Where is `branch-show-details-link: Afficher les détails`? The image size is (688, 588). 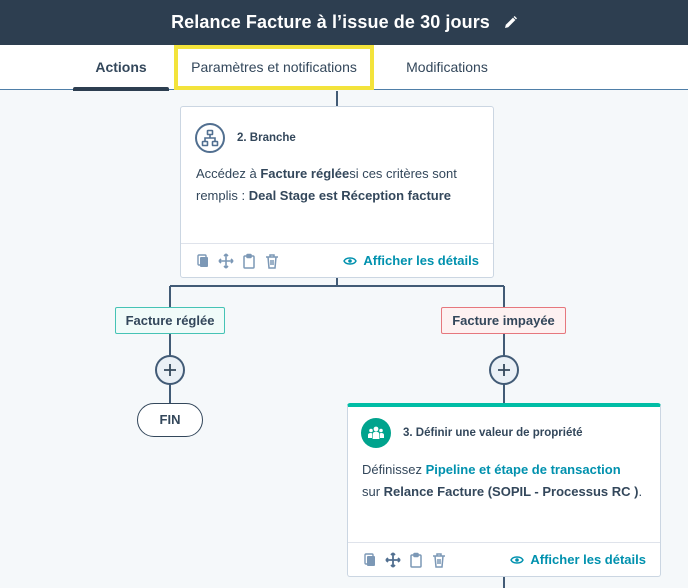 branch-show-details-link: Afficher les détails is located at coordinates (411, 260).